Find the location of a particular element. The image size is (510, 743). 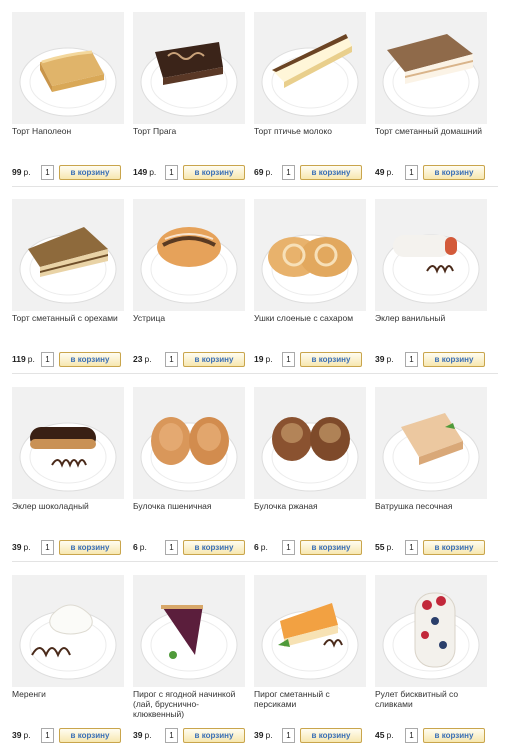

product-name: Ушки слоеные с сахаром is located at coordinates (311, 318).